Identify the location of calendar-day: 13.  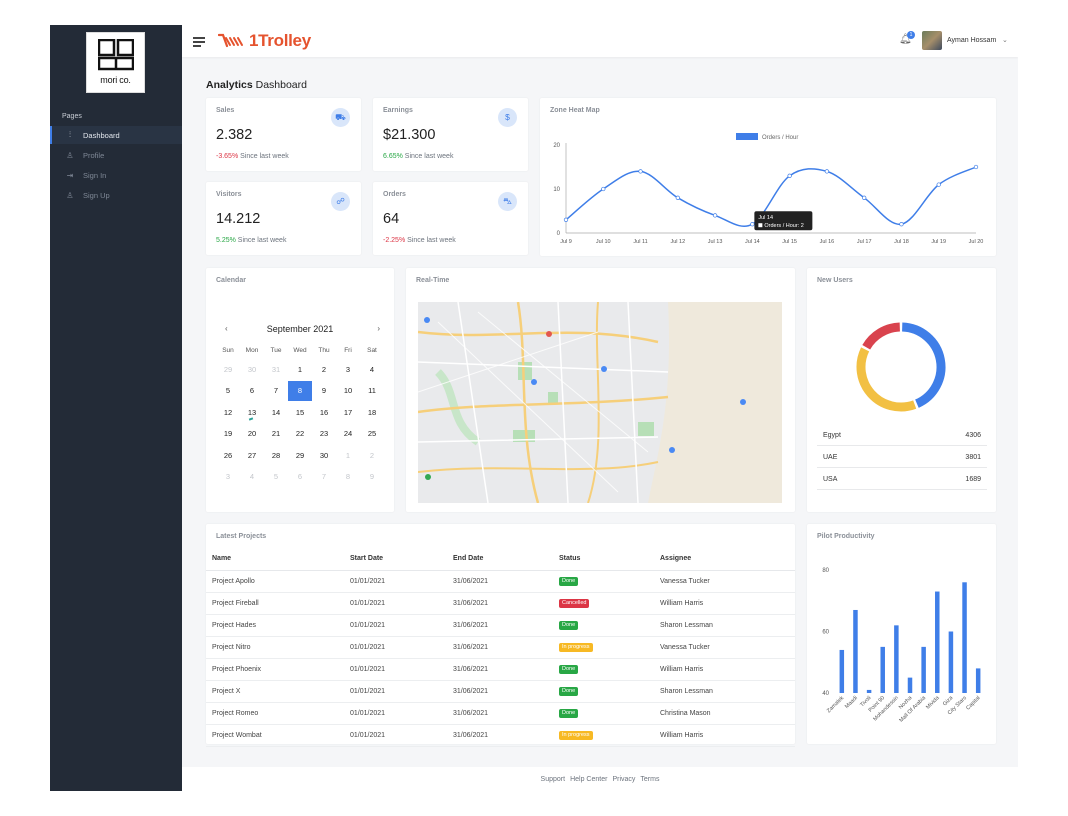
(252, 413).